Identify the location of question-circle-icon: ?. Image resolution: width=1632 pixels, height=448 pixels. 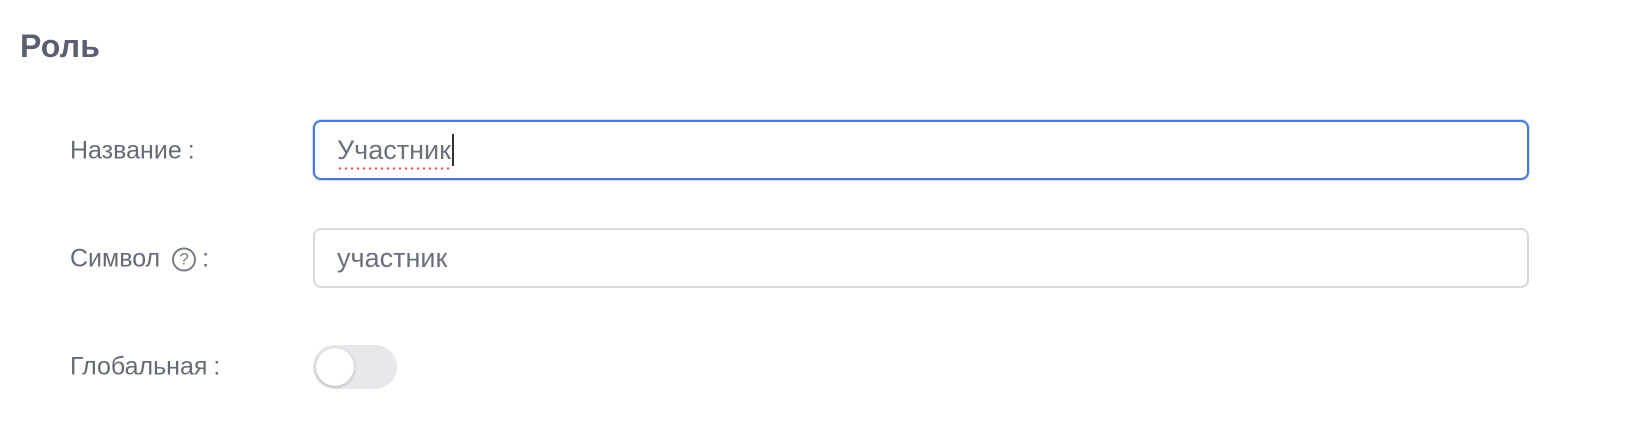
(184, 259).